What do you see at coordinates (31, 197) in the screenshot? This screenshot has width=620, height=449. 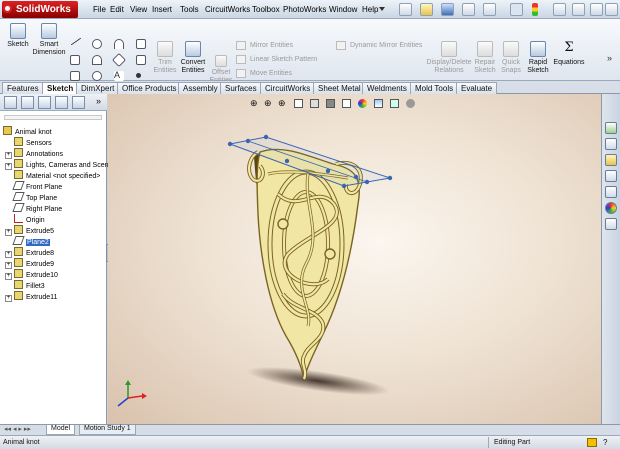 I see `tree-item: Top Plane` at bounding box center [31, 197].